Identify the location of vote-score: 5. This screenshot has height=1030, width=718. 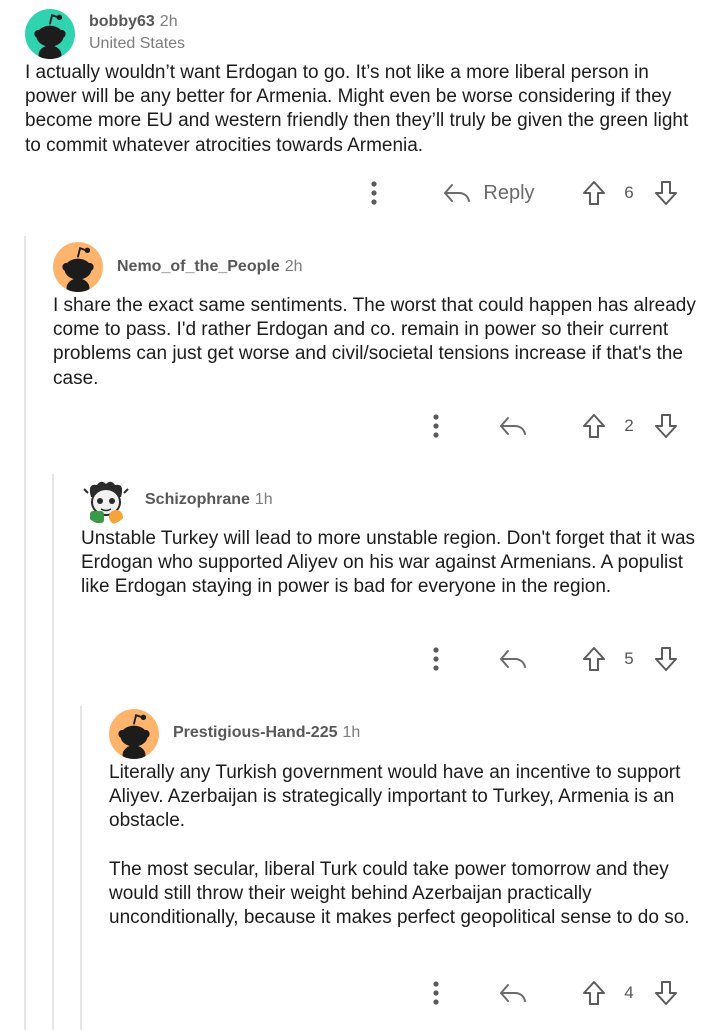
(629, 658).